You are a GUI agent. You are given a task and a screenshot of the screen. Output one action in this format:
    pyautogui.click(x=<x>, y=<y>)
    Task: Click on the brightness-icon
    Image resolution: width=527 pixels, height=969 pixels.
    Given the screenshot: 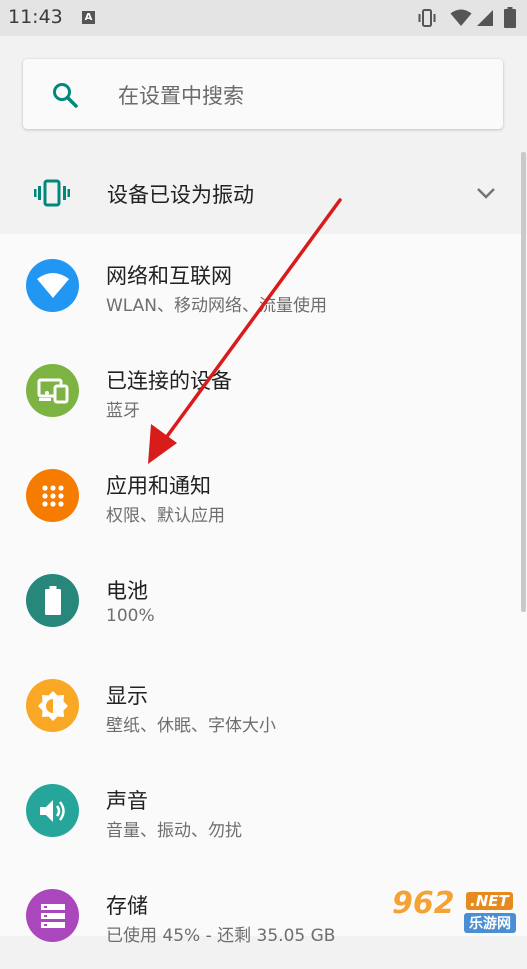 What is the action you would take?
    pyautogui.click(x=52, y=705)
    